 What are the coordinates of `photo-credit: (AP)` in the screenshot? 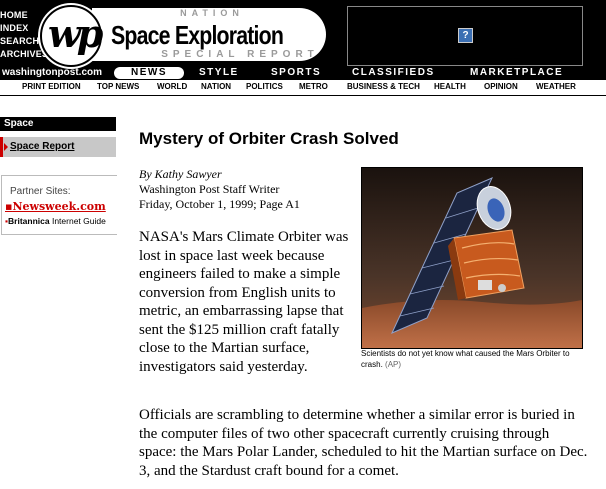 It's located at (393, 364).